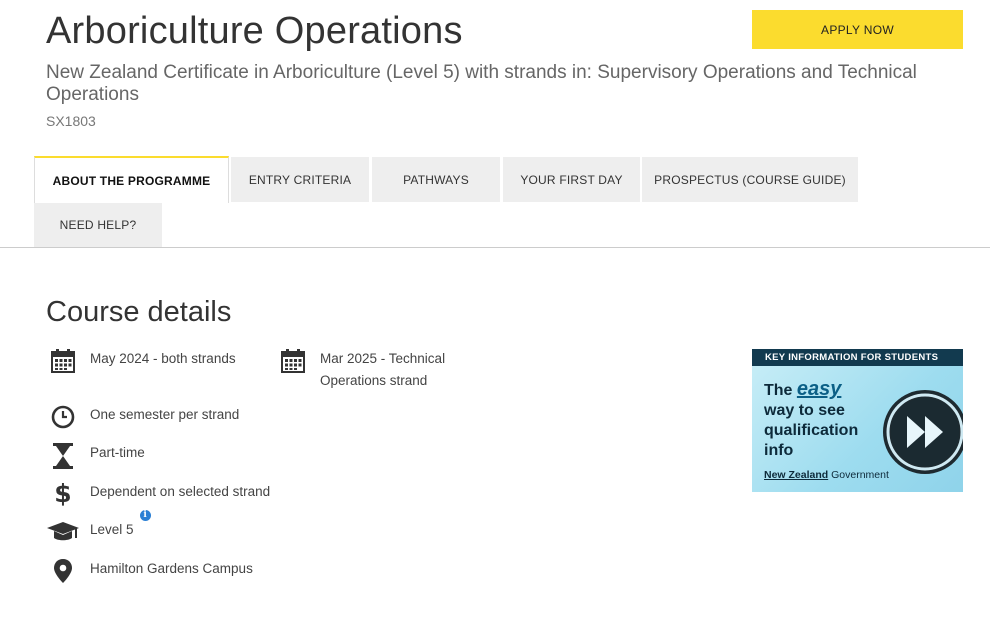 This screenshot has width=990, height=617. I want to click on study-mode-text: Part-time, so click(117, 452).